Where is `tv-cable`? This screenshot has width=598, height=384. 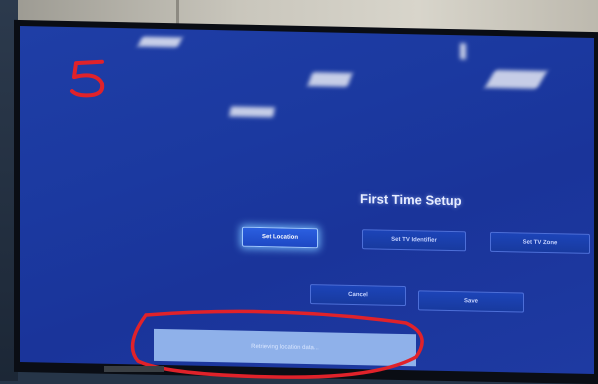 tv-cable is located at coordinates (134, 369).